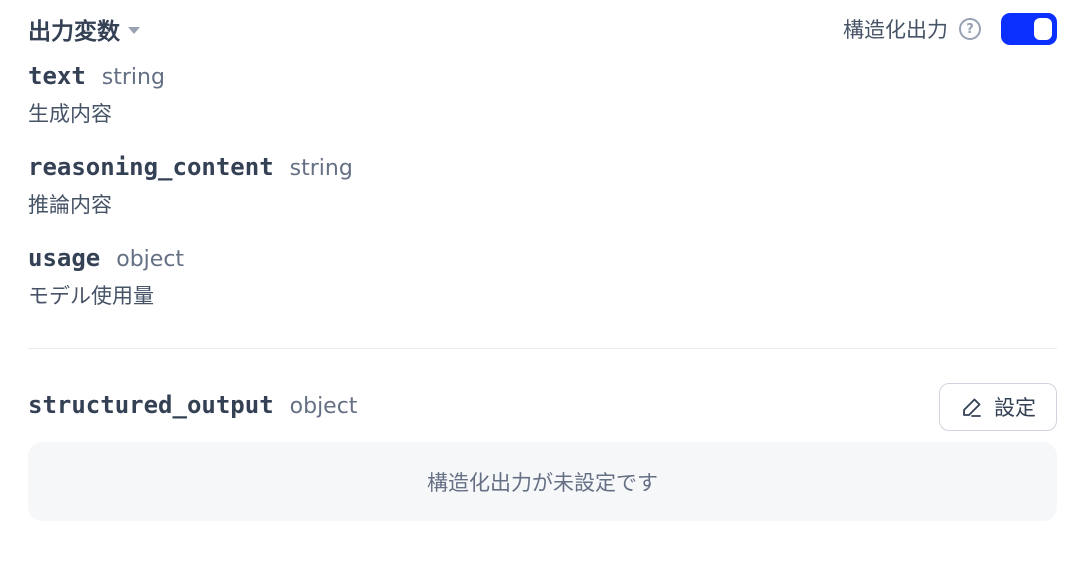 The image size is (1086, 566). I want to click on section-title: 出力変数, so click(74, 32).